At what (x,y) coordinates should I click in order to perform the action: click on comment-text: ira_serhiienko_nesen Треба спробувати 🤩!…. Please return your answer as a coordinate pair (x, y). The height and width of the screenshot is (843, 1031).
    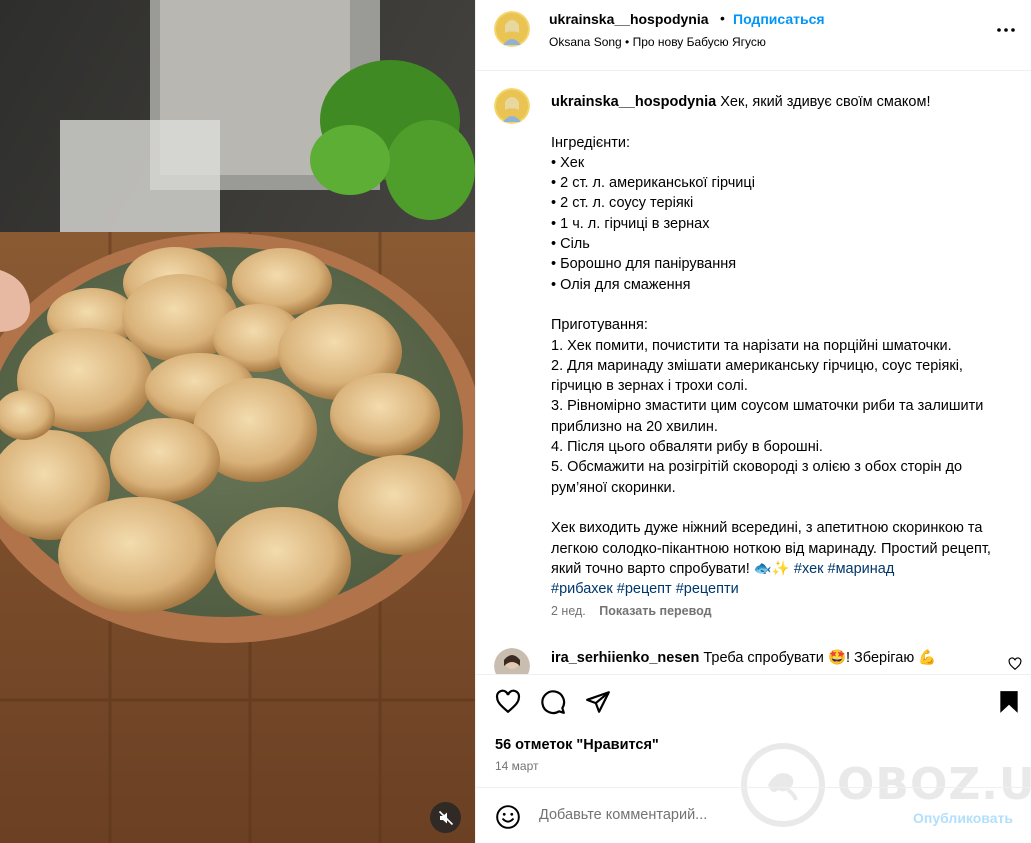
    Looking at the image, I should click on (743, 657).